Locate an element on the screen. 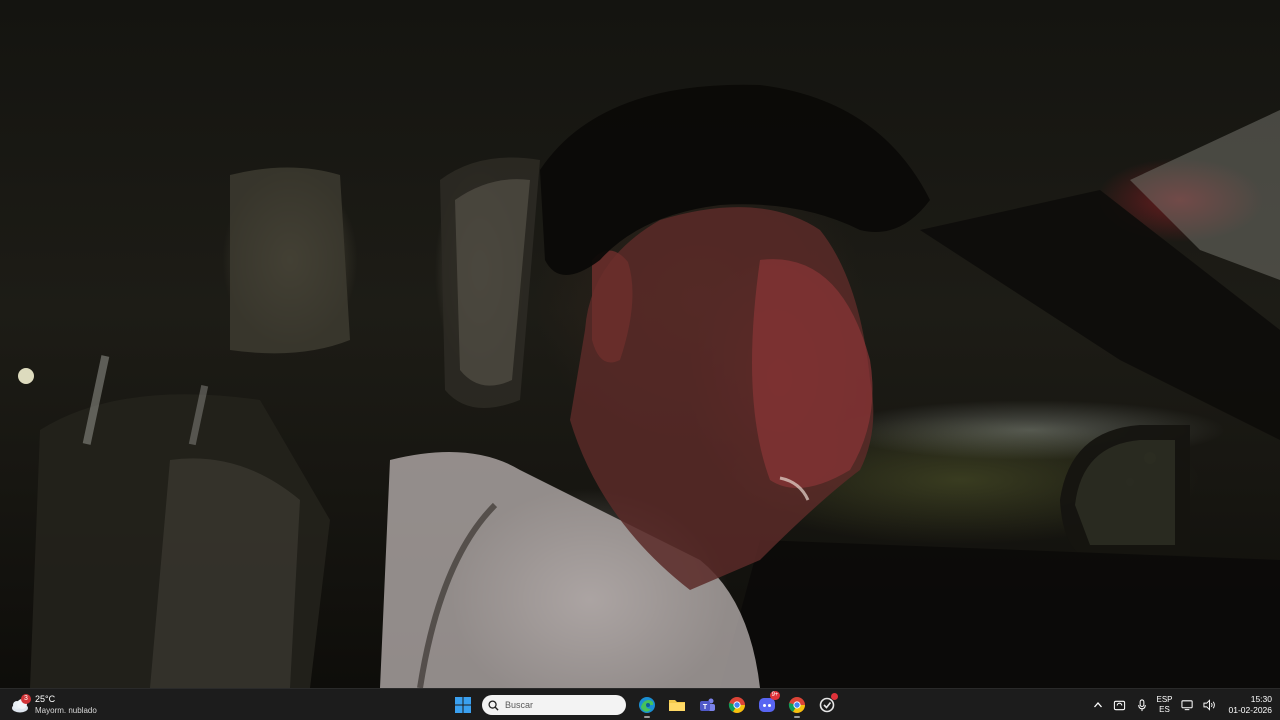  keyboard-layout: ES is located at coordinates (1164, 709).